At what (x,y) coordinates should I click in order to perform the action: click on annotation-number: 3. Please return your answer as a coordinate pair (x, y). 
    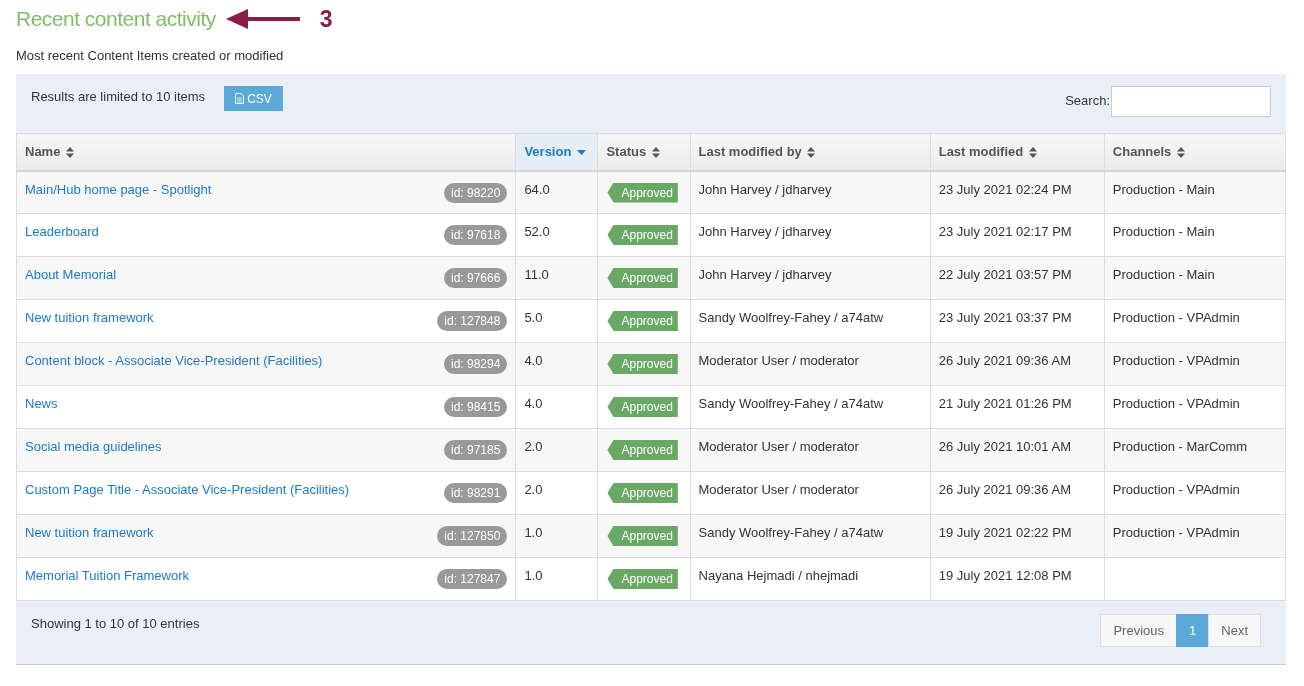
    Looking at the image, I should click on (326, 19).